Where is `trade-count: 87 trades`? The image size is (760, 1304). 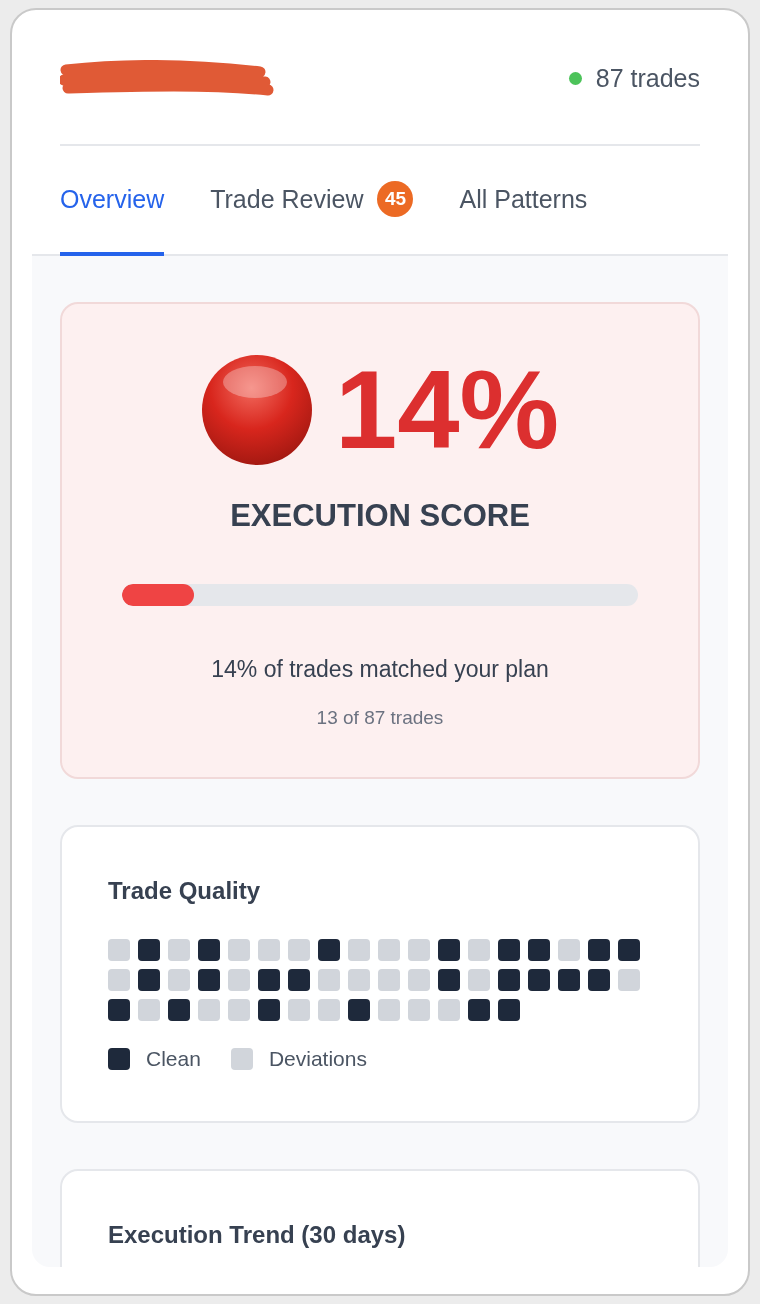
trade-count: 87 trades is located at coordinates (647, 78).